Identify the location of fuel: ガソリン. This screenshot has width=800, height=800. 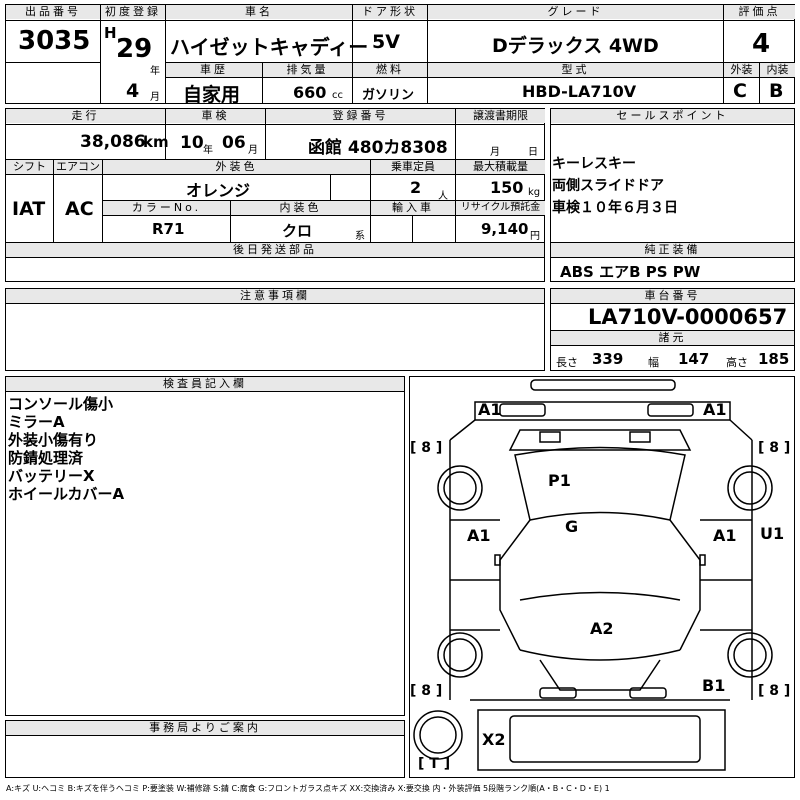
(388, 95).